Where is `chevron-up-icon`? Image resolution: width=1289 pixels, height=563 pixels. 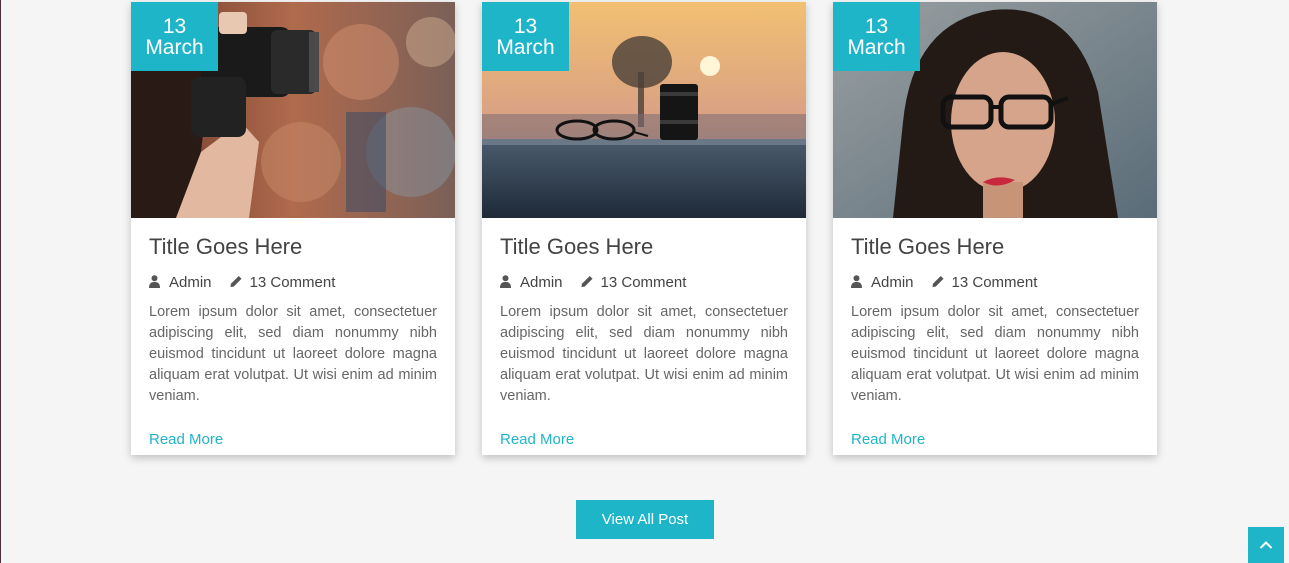
chevron-up-icon is located at coordinates (1266, 545).